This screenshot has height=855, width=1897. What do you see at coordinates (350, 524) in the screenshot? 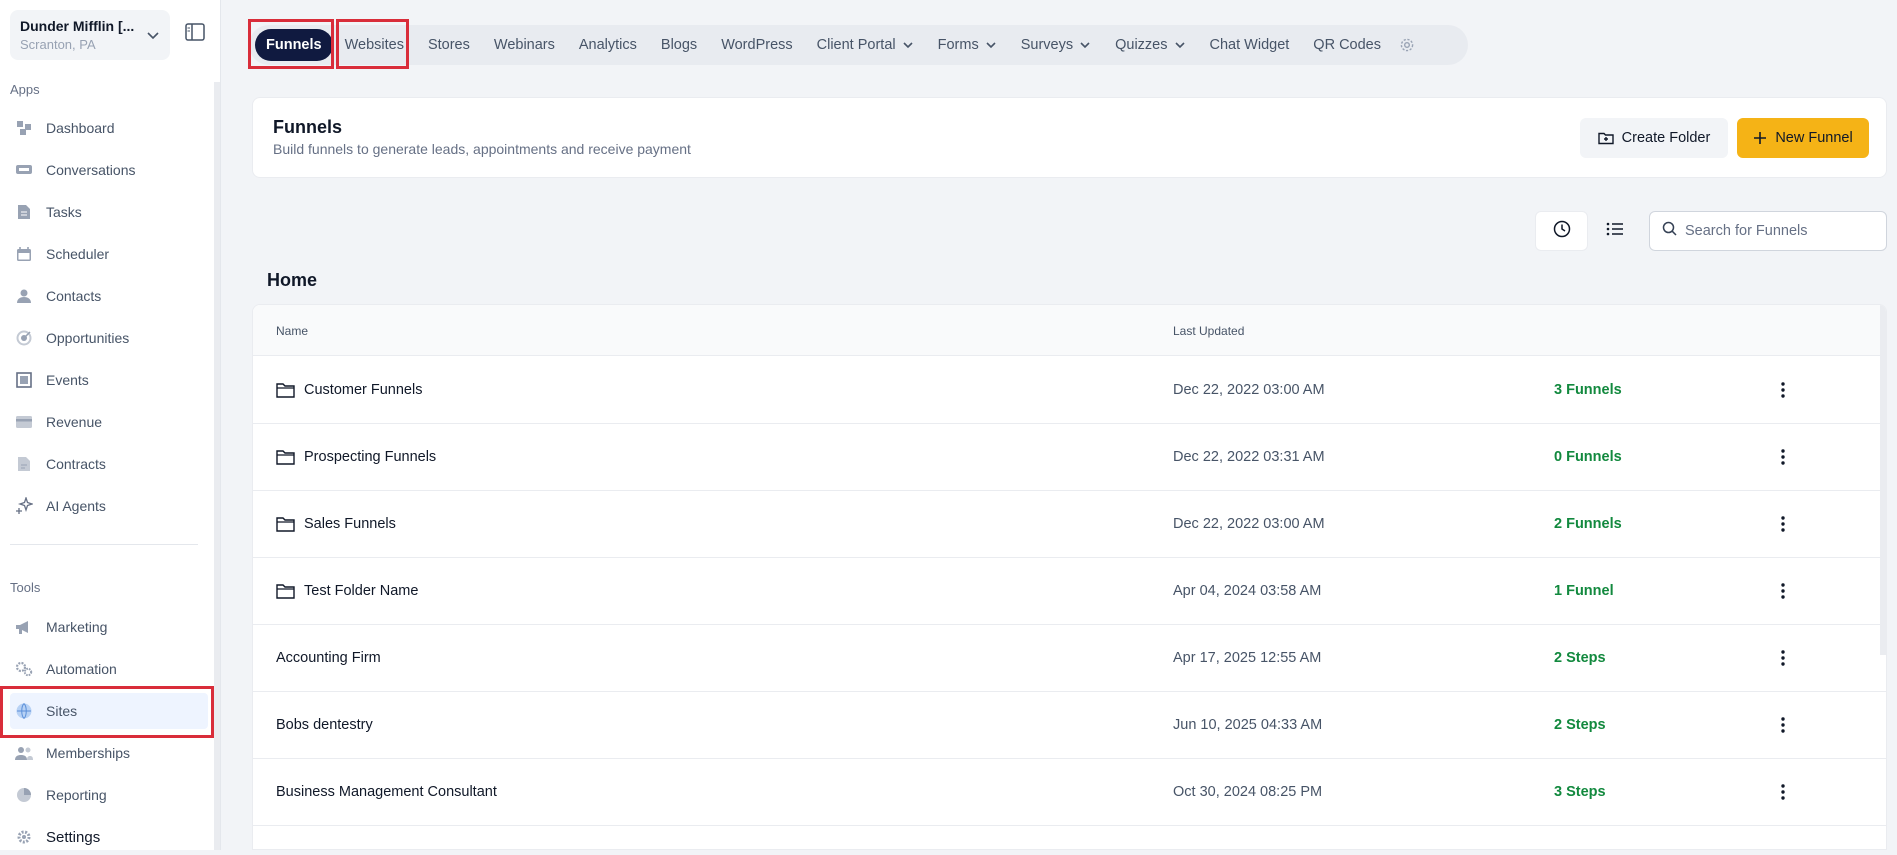
I see `row-name: Sales Funnels` at bounding box center [350, 524].